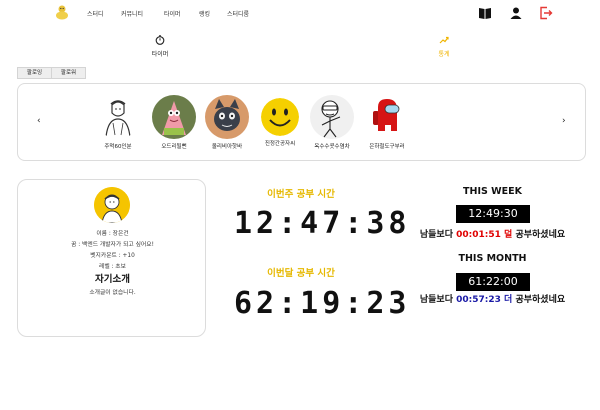  What do you see at coordinates (112, 234) in the screenshot?
I see `profile-name: 이름 : 장은건` at bounding box center [112, 234].